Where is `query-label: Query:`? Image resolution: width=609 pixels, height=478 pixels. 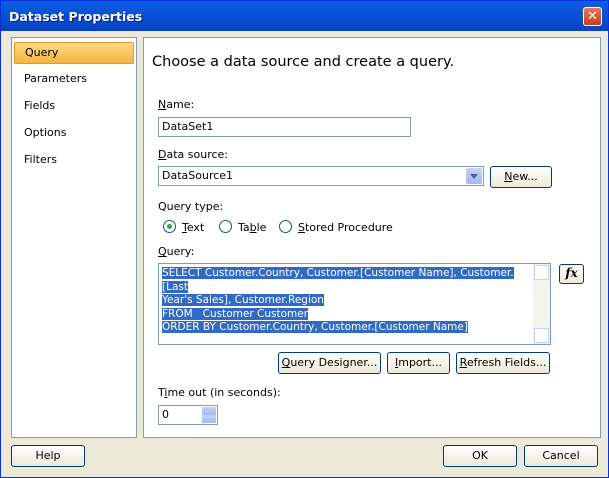 query-label: Query: is located at coordinates (176, 251).